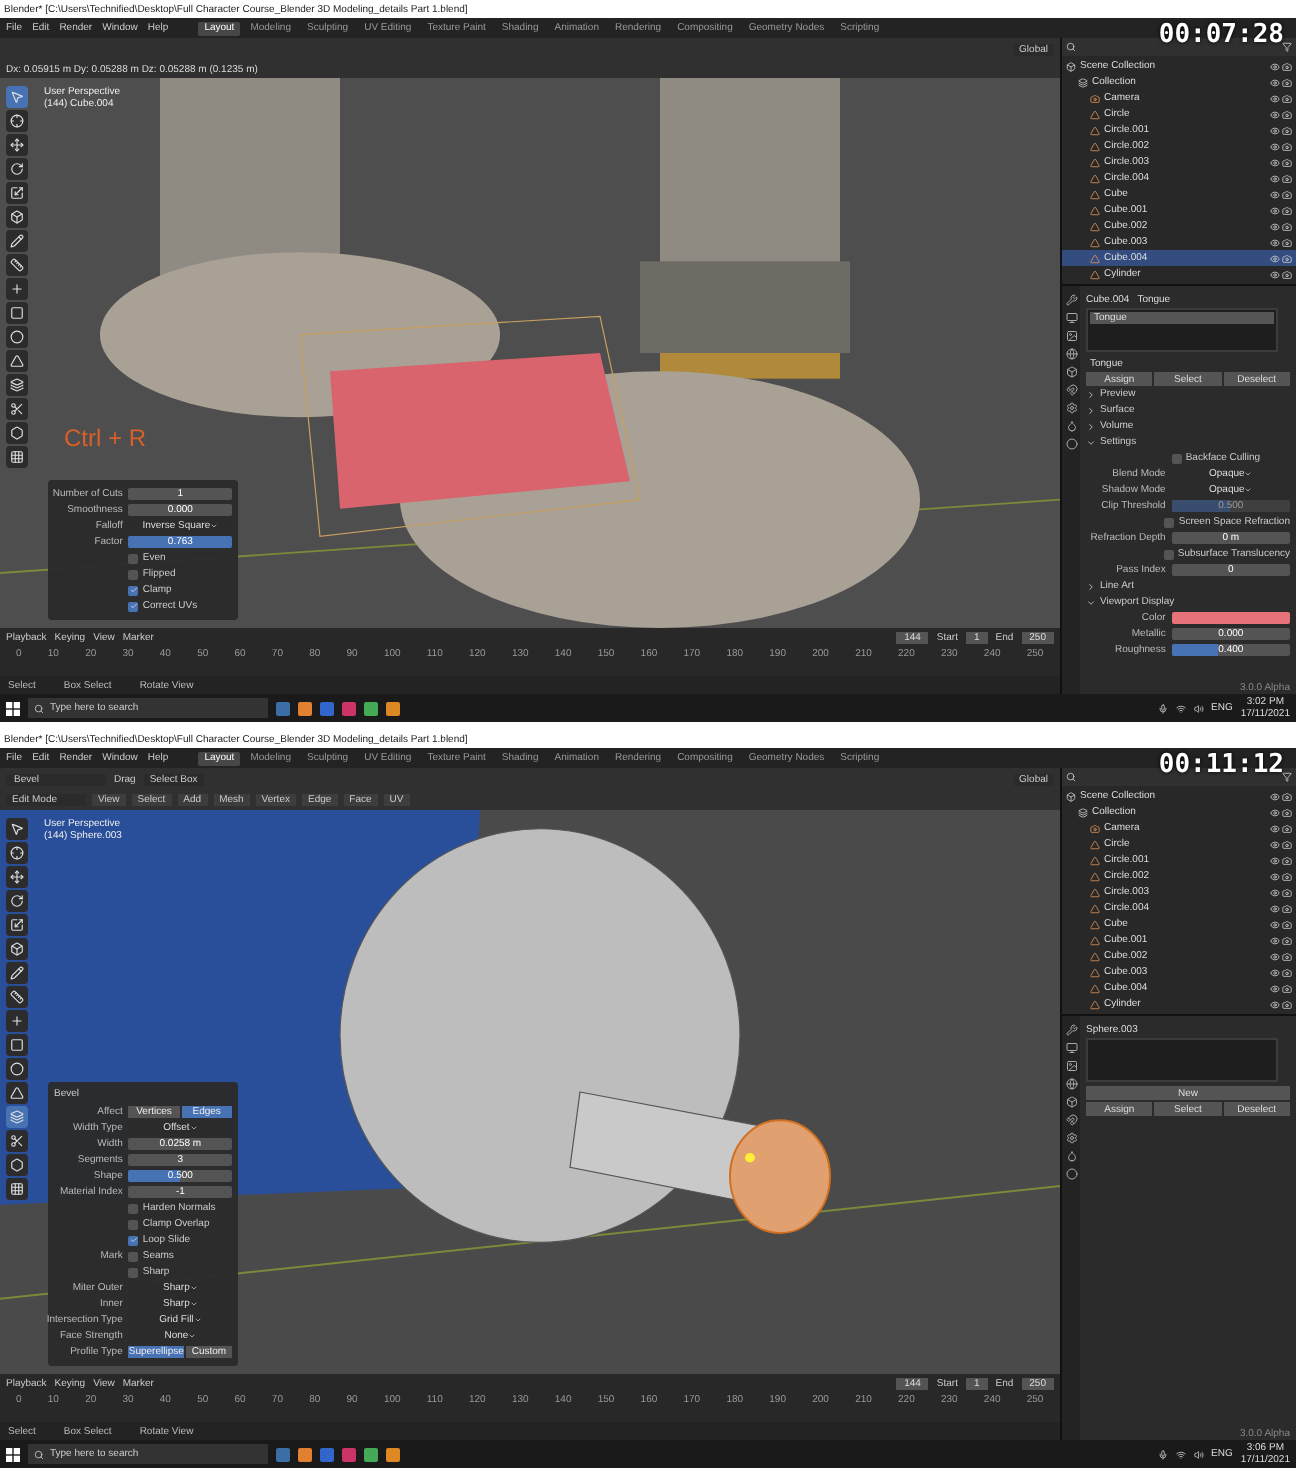 The image size is (1296, 1468). Describe the element at coordinates (1162, 708) in the screenshot. I see `microphone-icon` at that location.